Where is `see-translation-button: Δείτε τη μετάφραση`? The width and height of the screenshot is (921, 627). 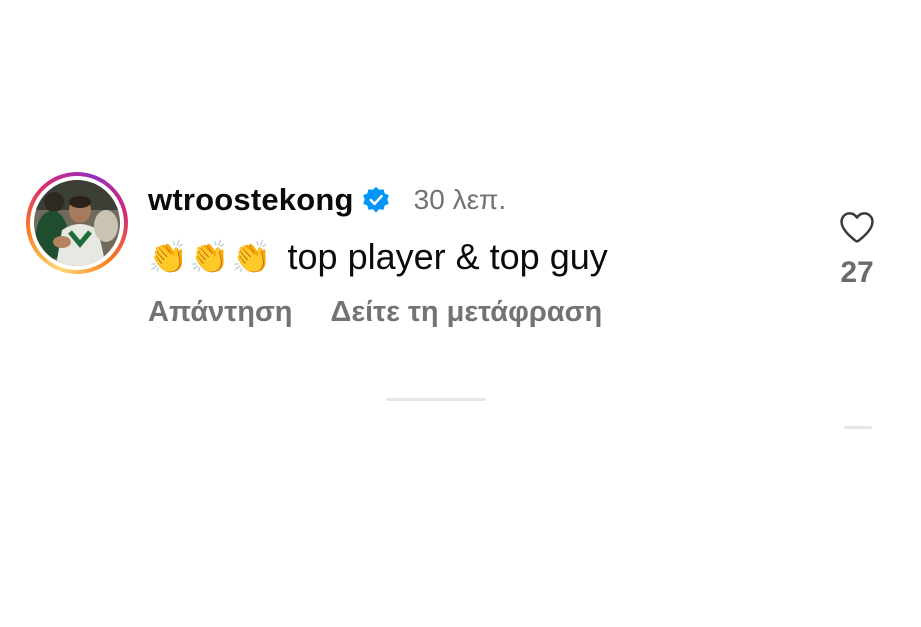
see-translation-button: Δείτε τη μετάφραση is located at coordinates (467, 312).